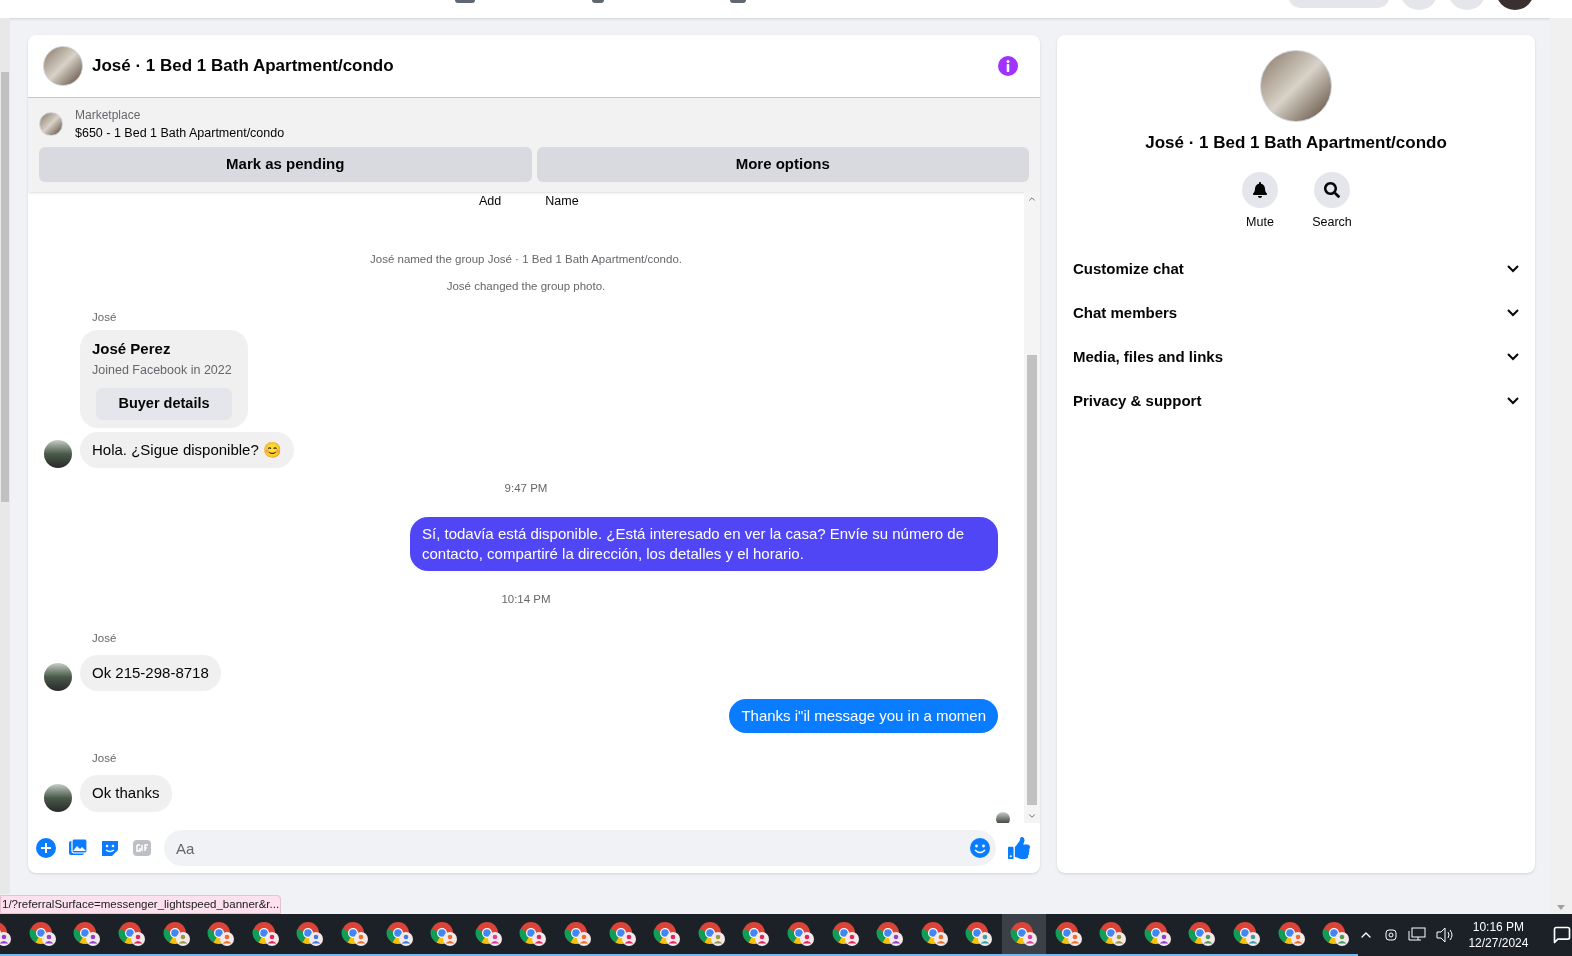  What do you see at coordinates (1296, 269) in the screenshot?
I see `details-section: Customize chat` at bounding box center [1296, 269].